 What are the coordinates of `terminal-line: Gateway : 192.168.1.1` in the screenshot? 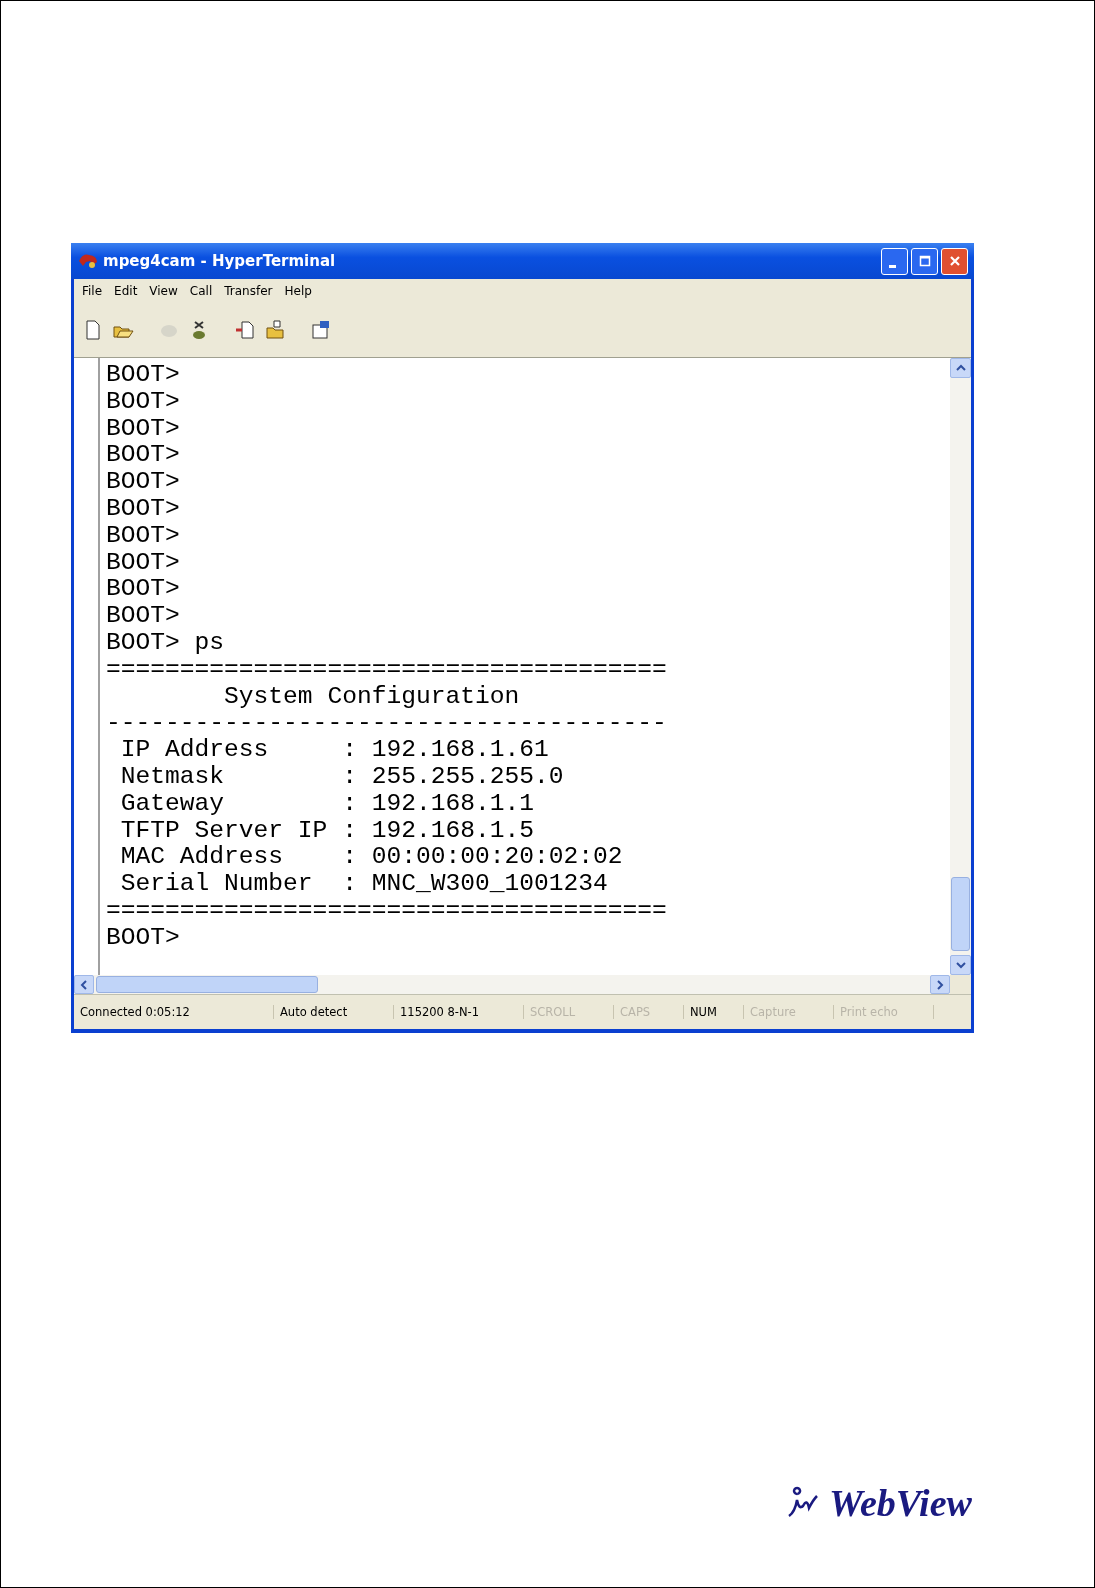 It's located at (327, 804).